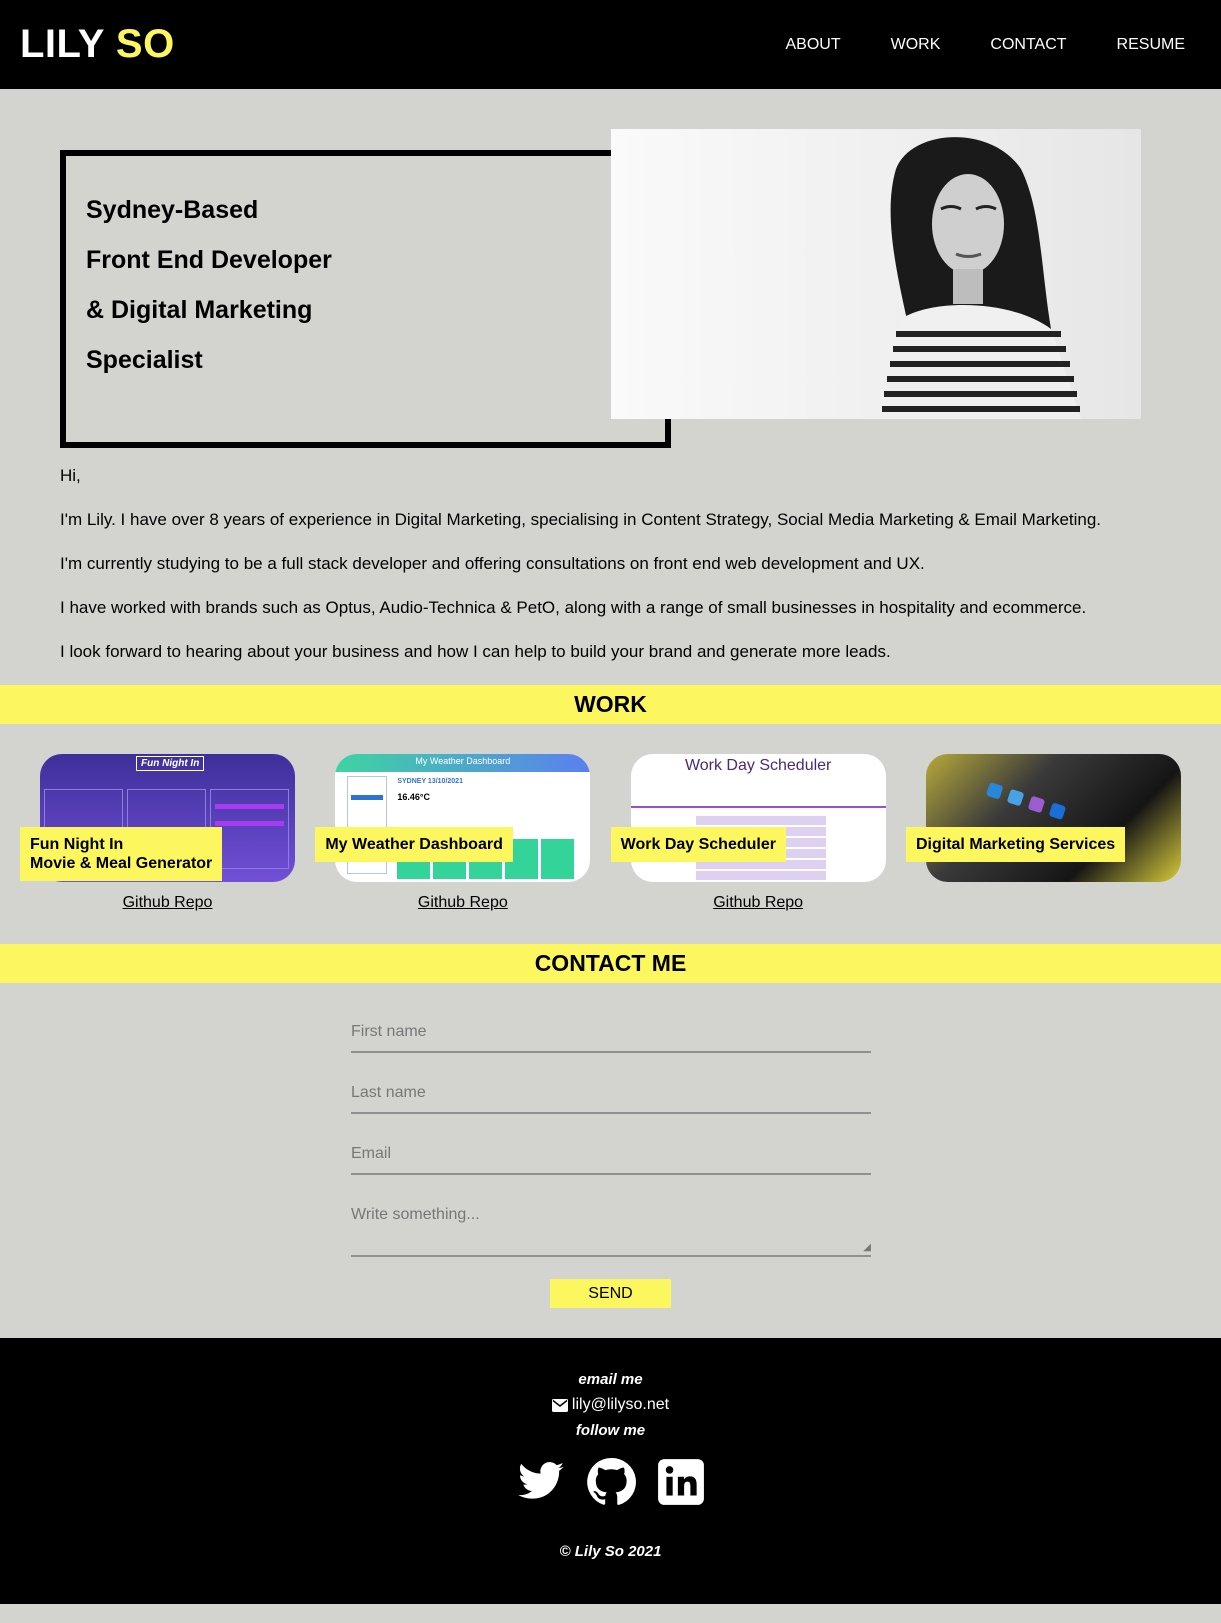 This screenshot has height=1623, width=1221. I want to click on project-thumbnail: Work Day Scheduler, so click(758, 818).